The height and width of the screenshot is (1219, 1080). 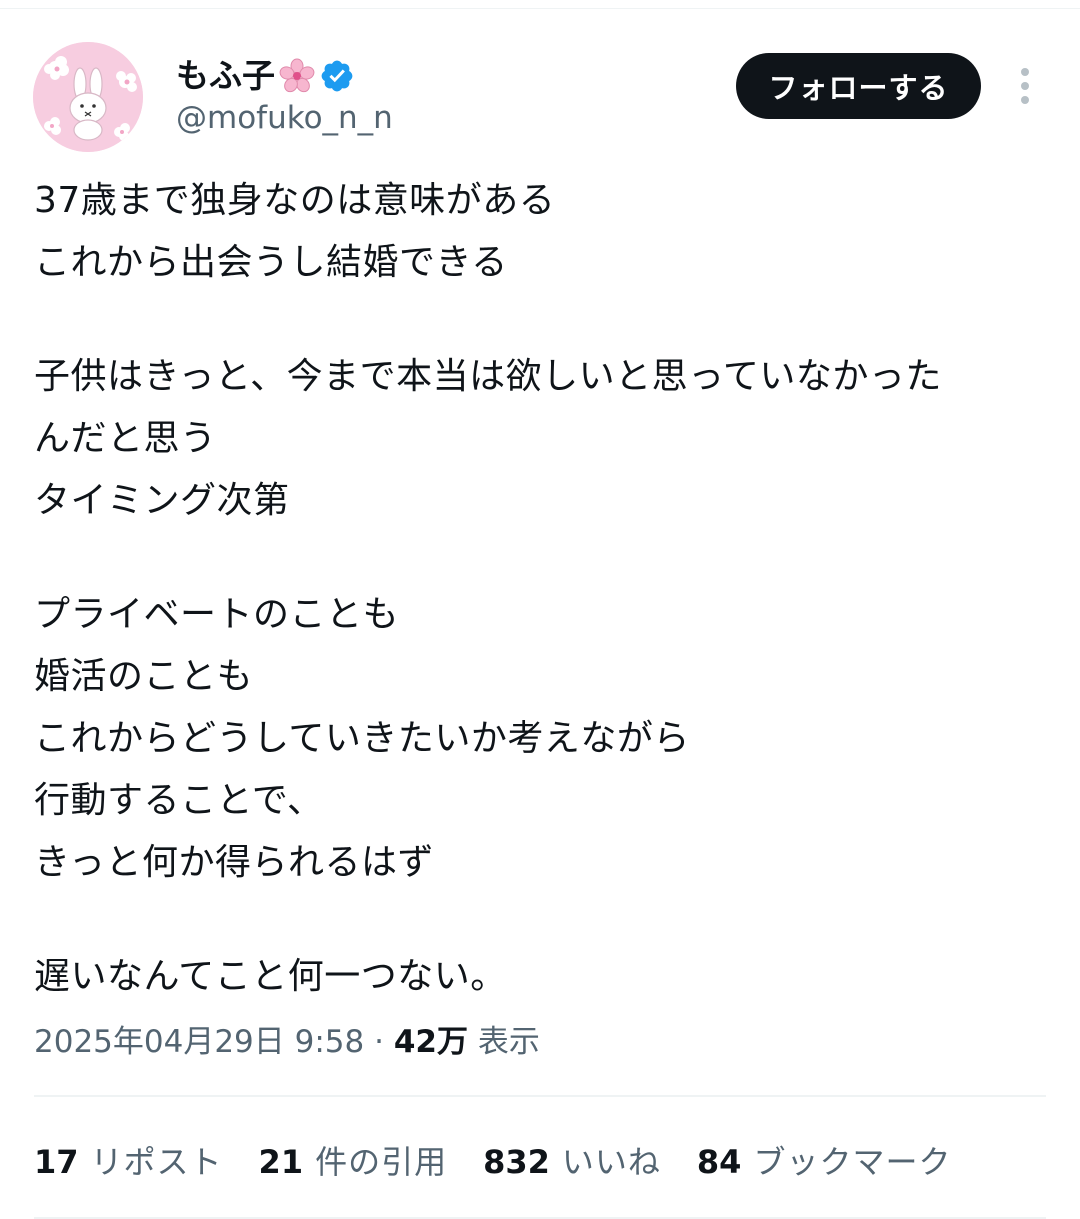 I want to click on tweet-header: もふ子 @mofuko_n_n フォローする, so click(x=540, y=80).